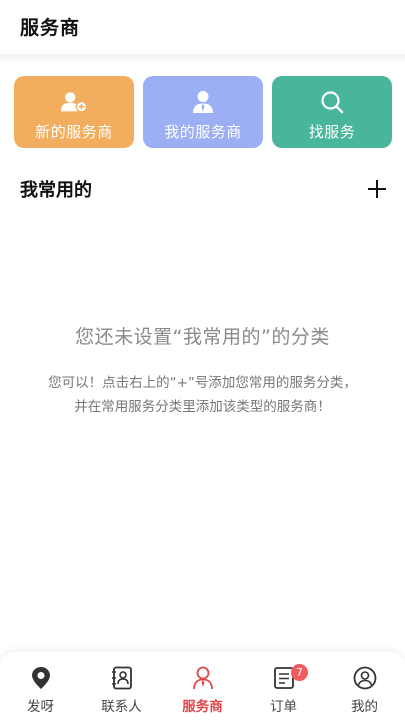 The height and width of the screenshot is (720, 405). Describe the element at coordinates (364, 707) in the screenshot. I see `tab-me-label: 我的` at that location.